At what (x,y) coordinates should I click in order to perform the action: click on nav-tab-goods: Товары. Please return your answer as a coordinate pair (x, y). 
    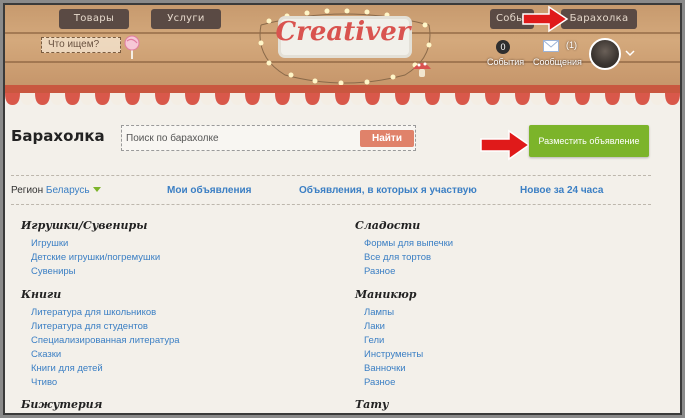
    Looking at the image, I should click on (94, 19).